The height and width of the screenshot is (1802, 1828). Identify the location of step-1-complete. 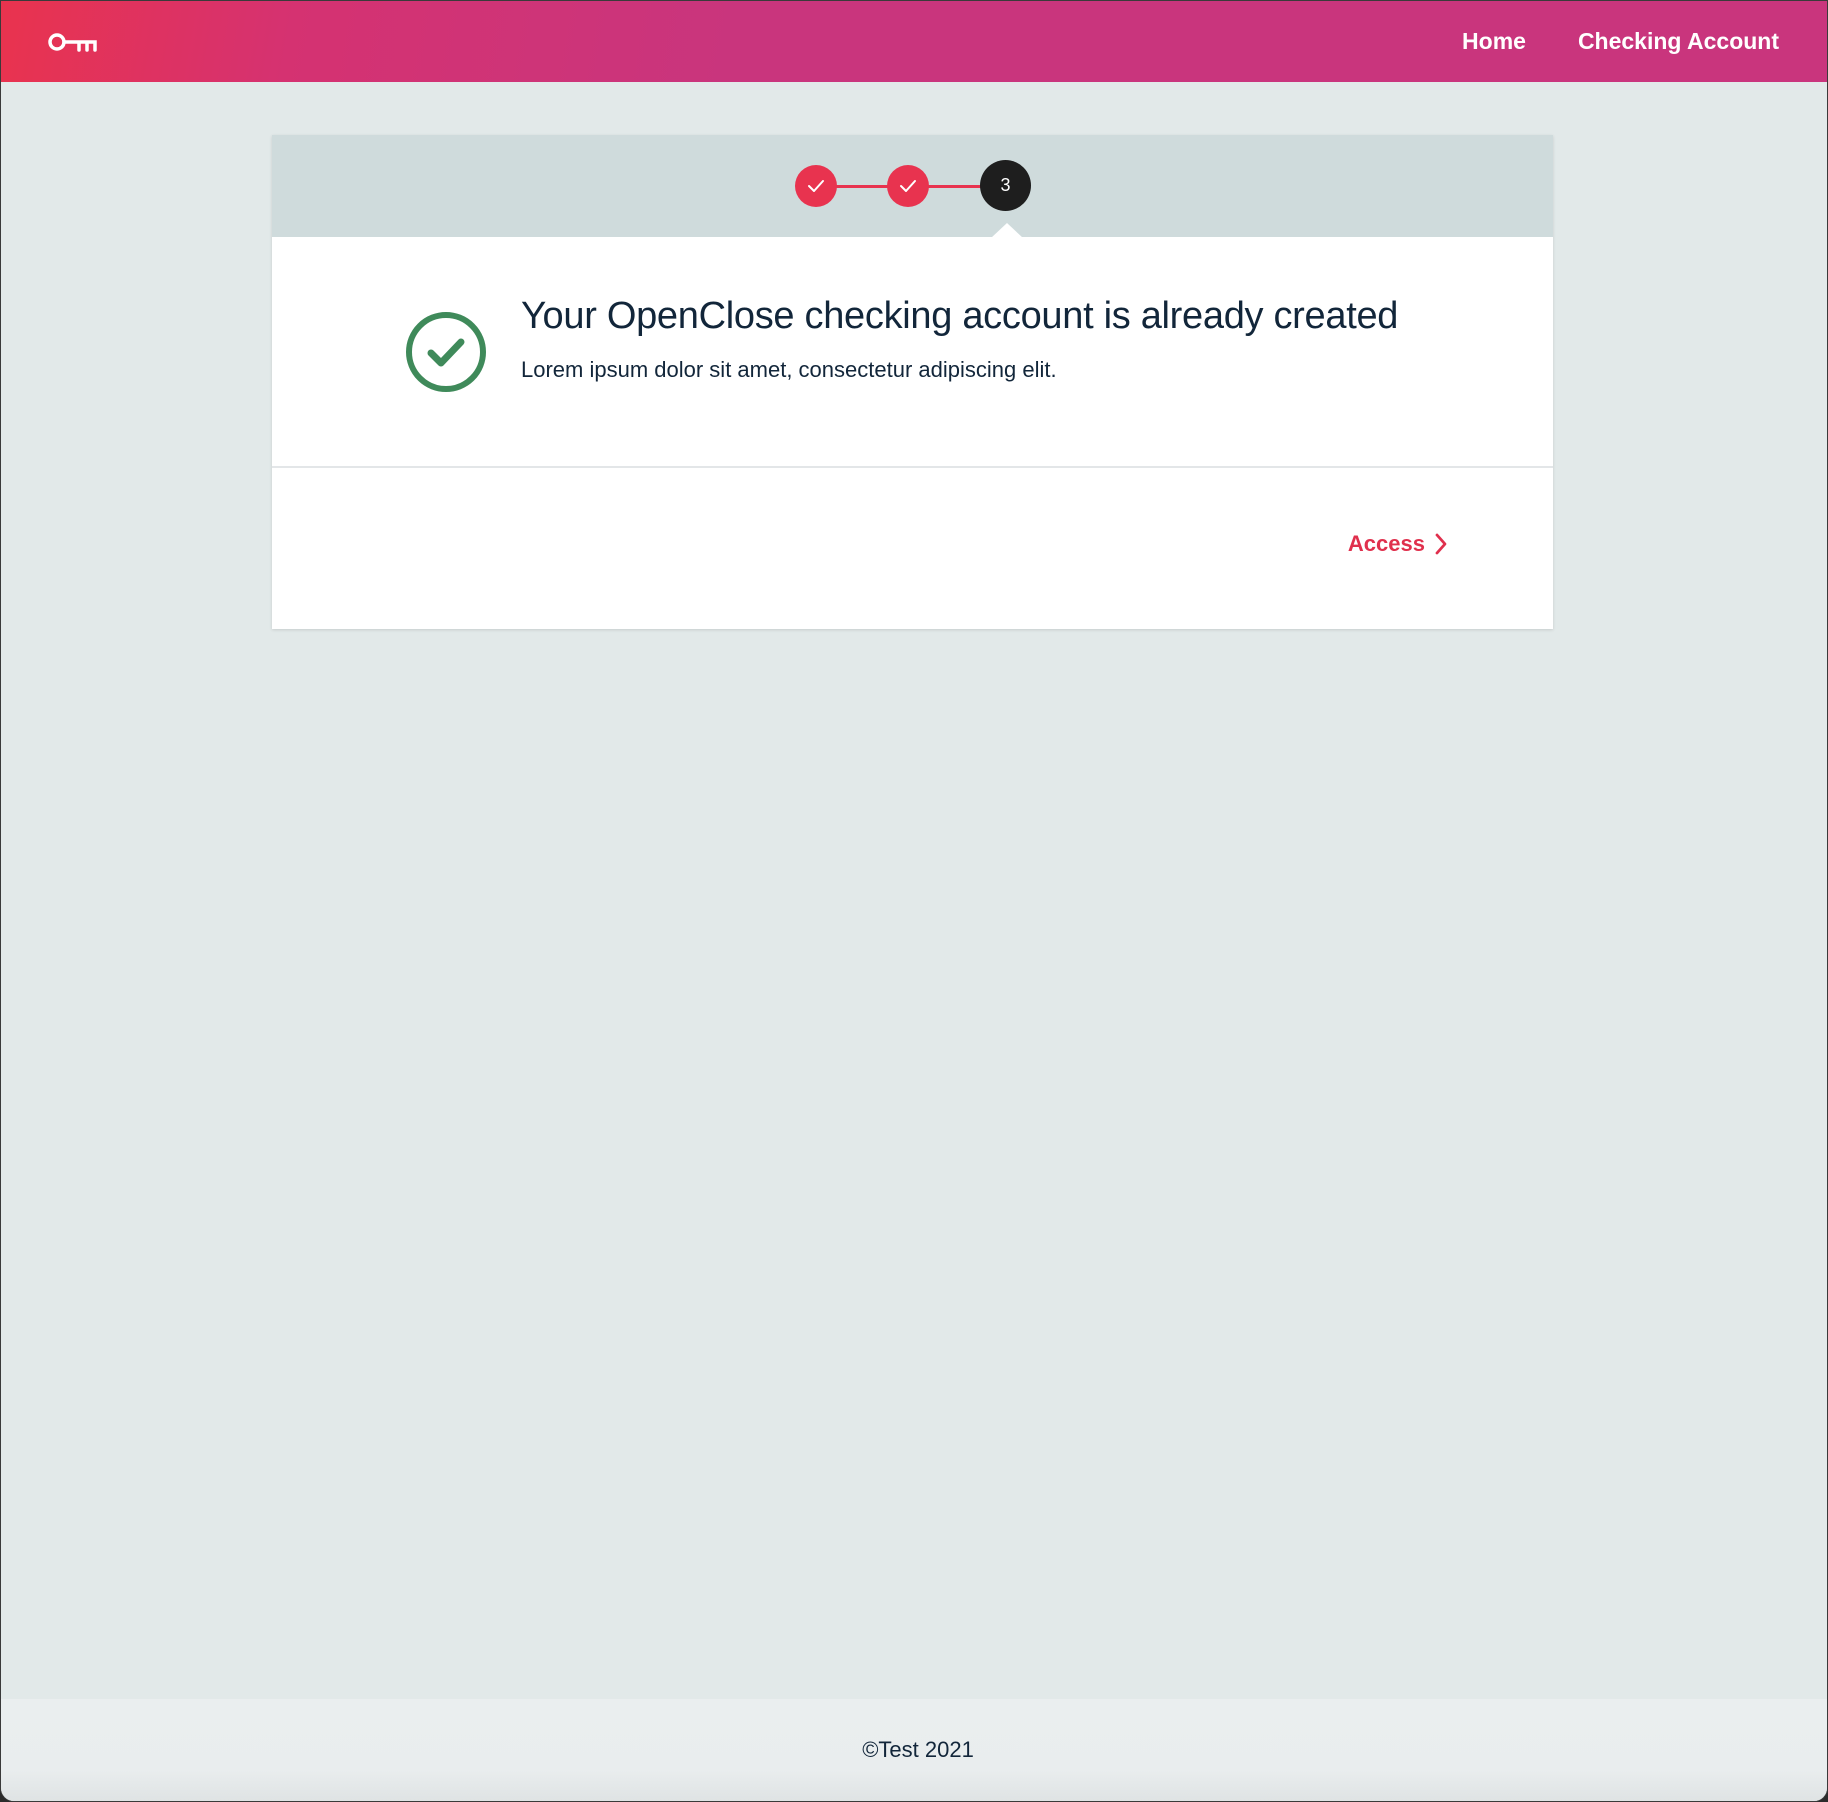
(816, 186).